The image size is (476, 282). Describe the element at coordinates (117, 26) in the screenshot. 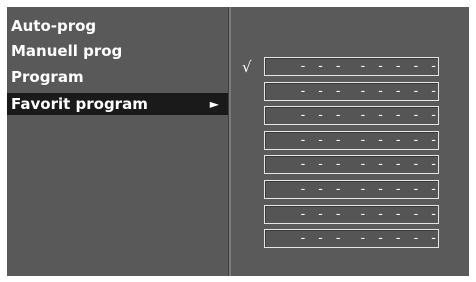

I see `menu-item-auto-prog: Auto-prog` at that location.